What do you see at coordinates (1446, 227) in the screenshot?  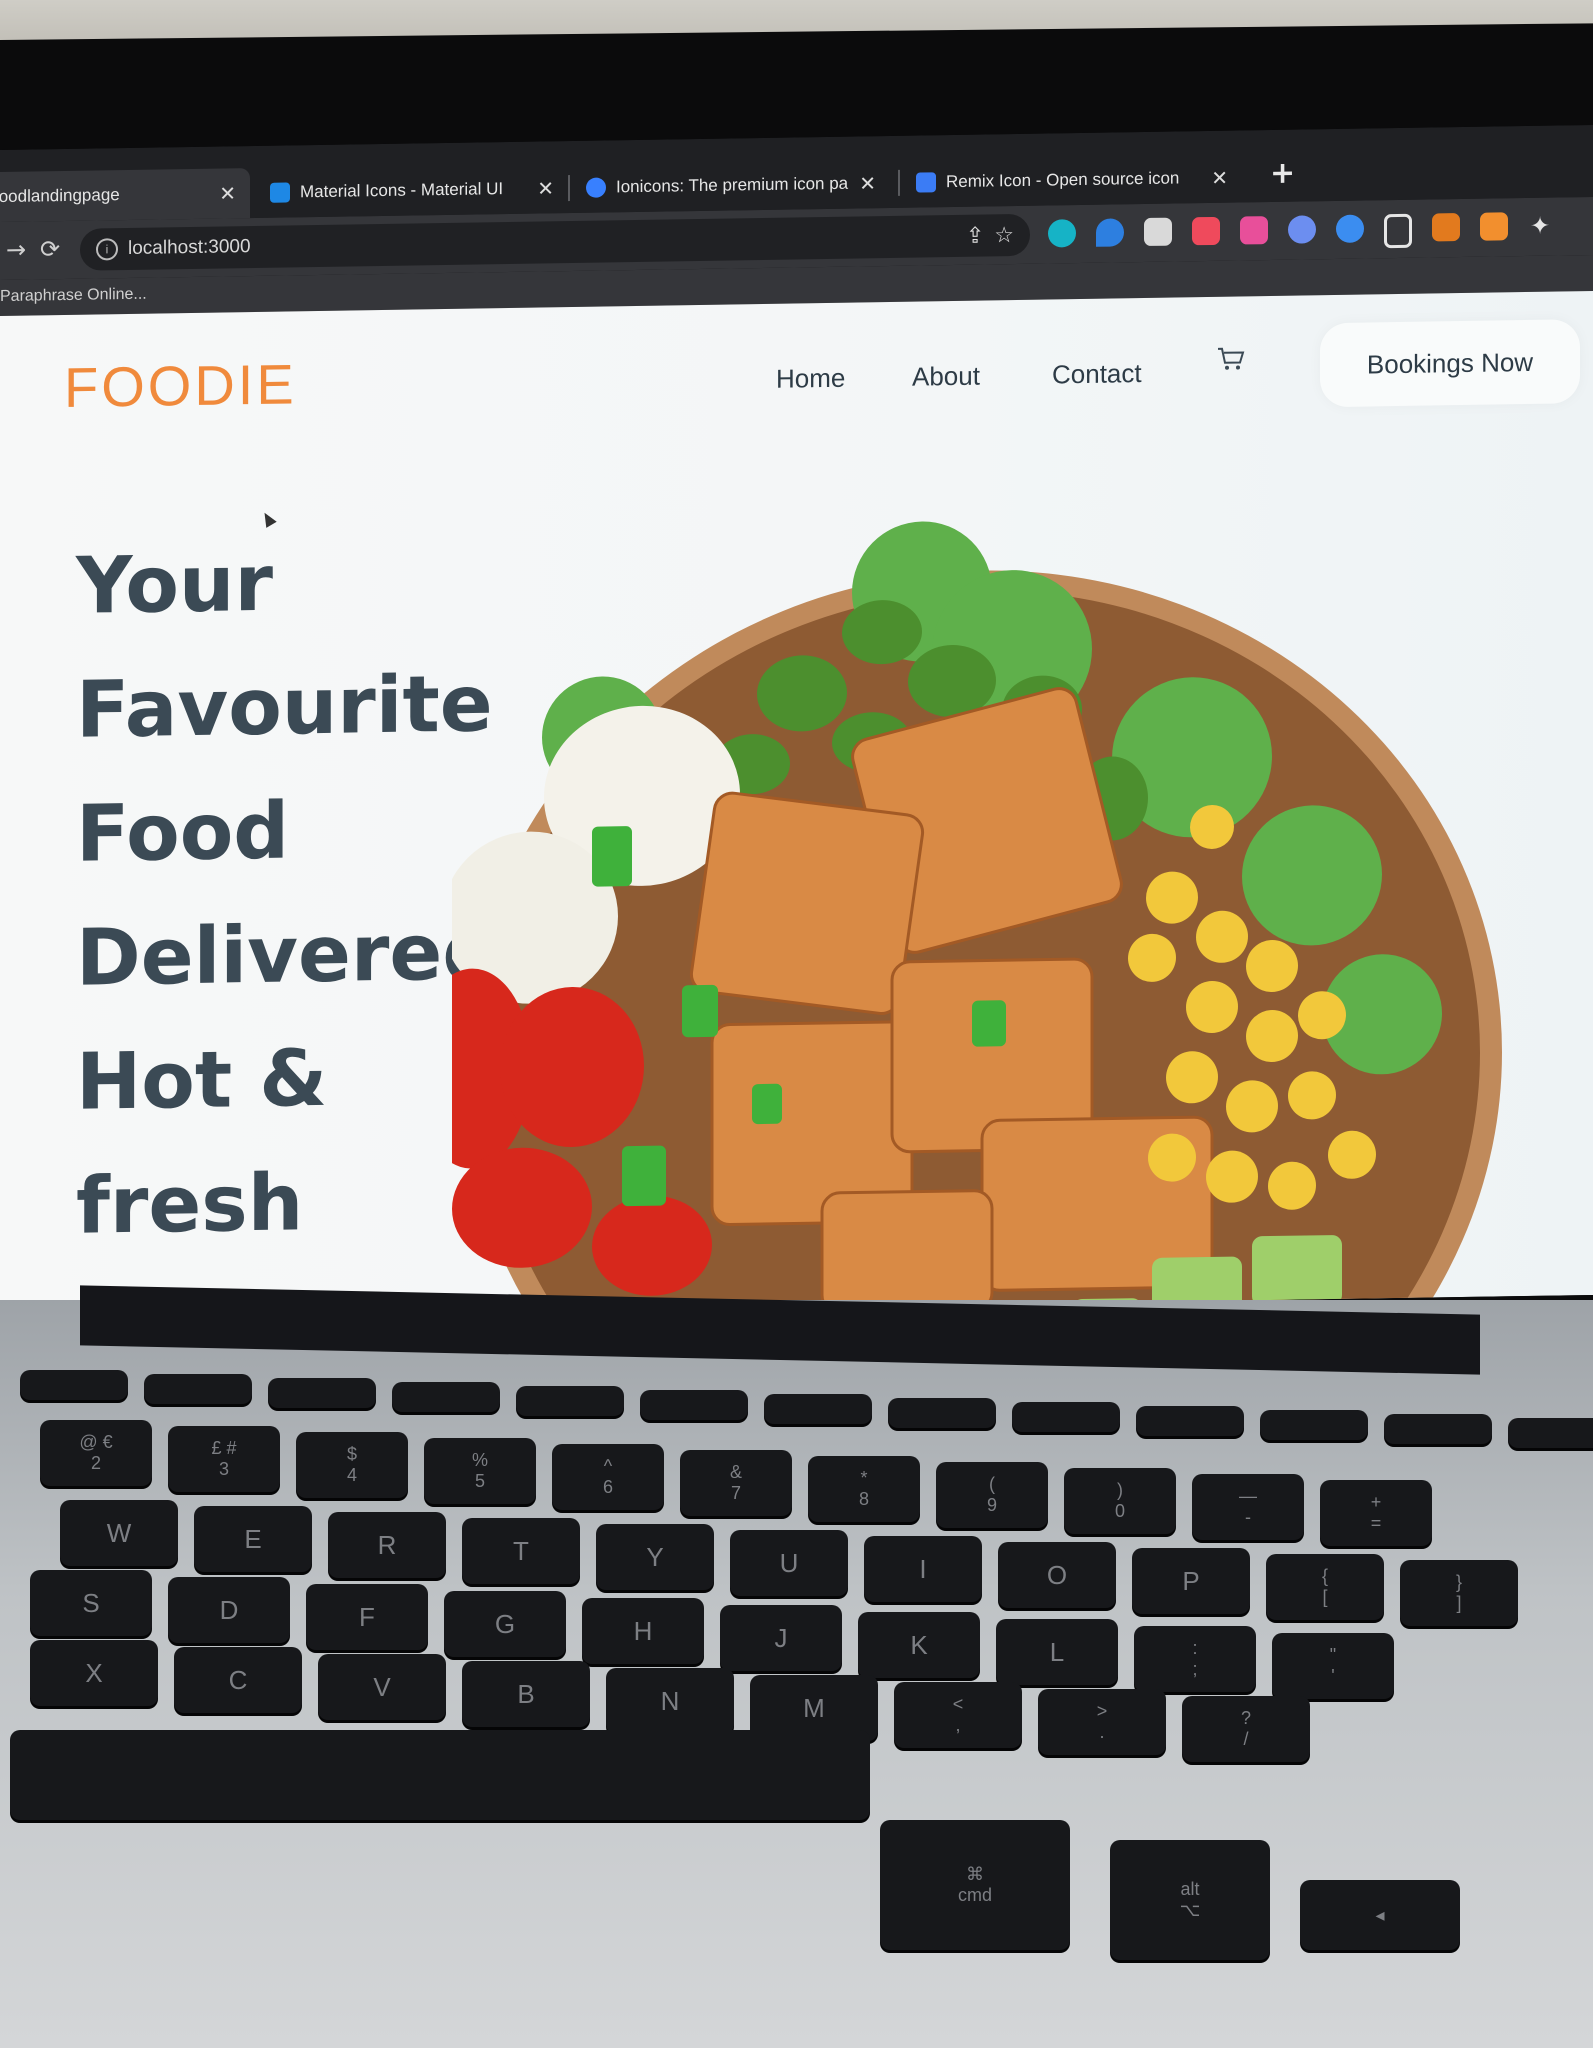 I see `metamask-extension-icon` at bounding box center [1446, 227].